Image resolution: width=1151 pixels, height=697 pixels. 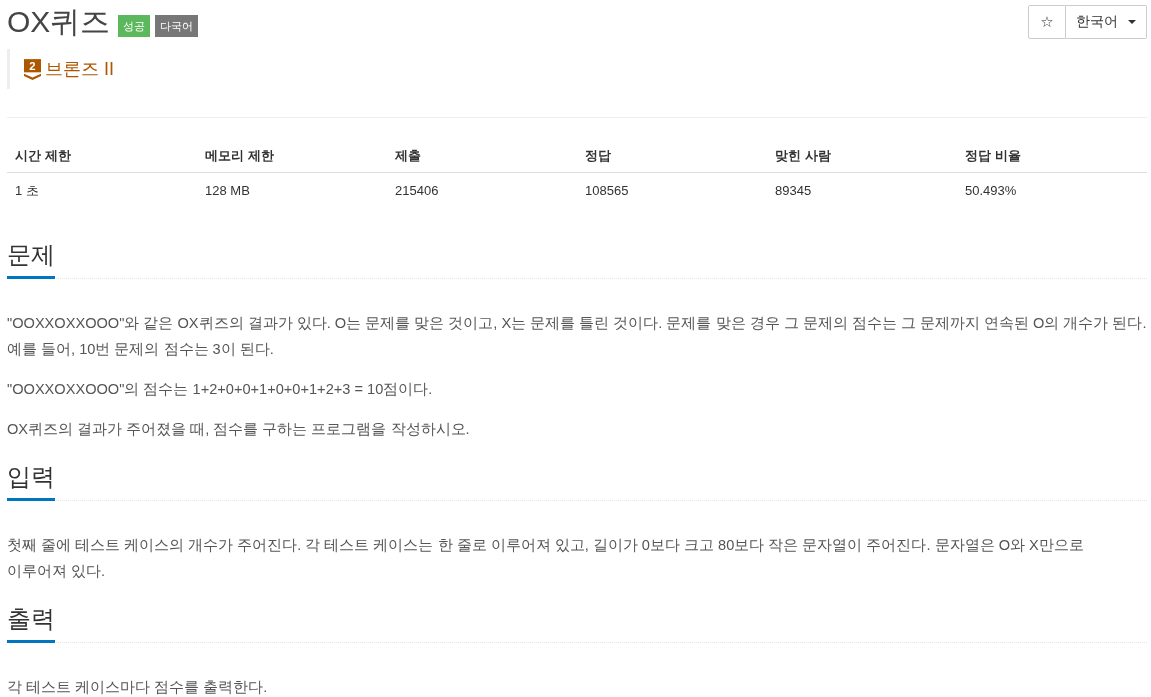 I want to click on column-header: 시간 제한, so click(x=102, y=155).